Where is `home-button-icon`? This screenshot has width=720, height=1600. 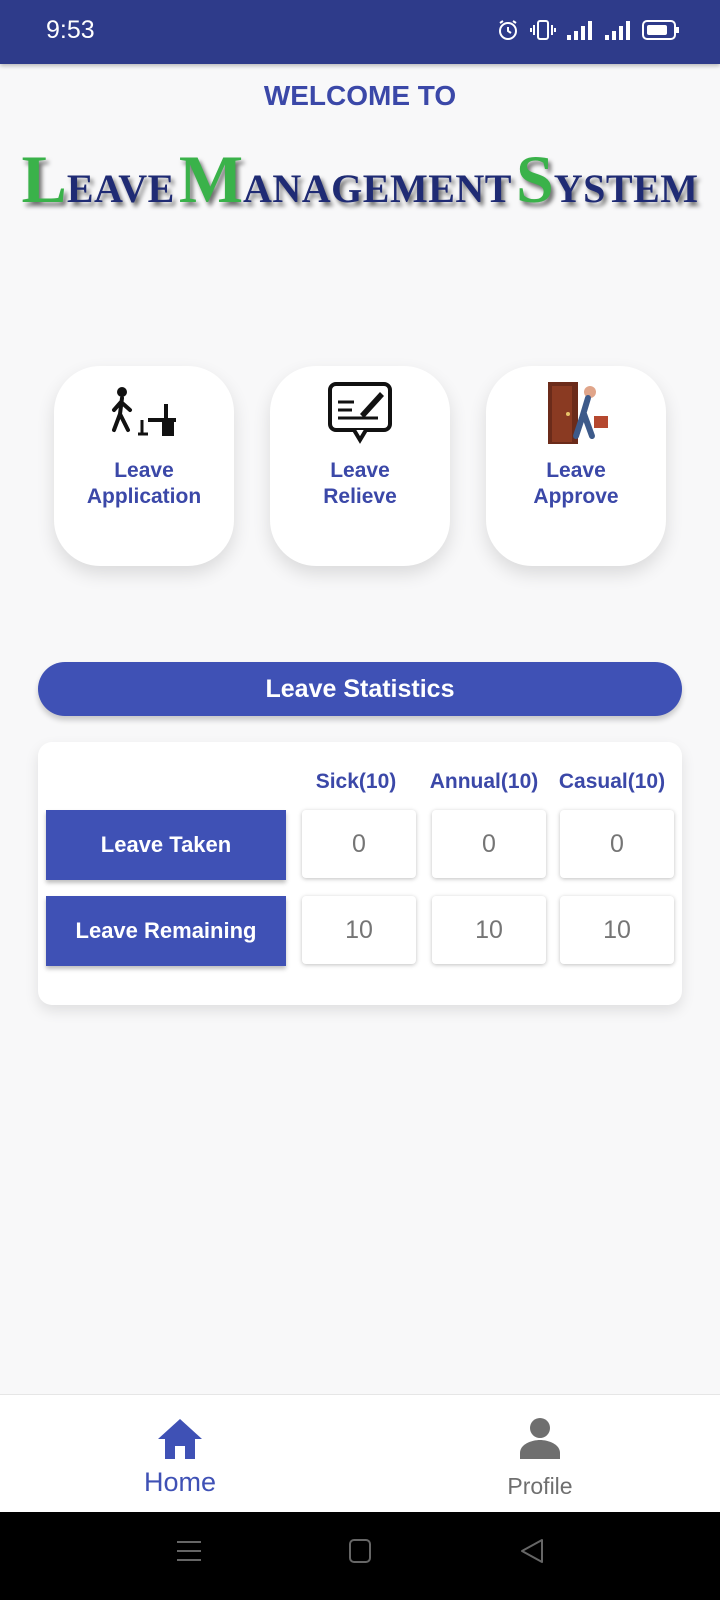 home-button-icon is located at coordinates (360, 1551).